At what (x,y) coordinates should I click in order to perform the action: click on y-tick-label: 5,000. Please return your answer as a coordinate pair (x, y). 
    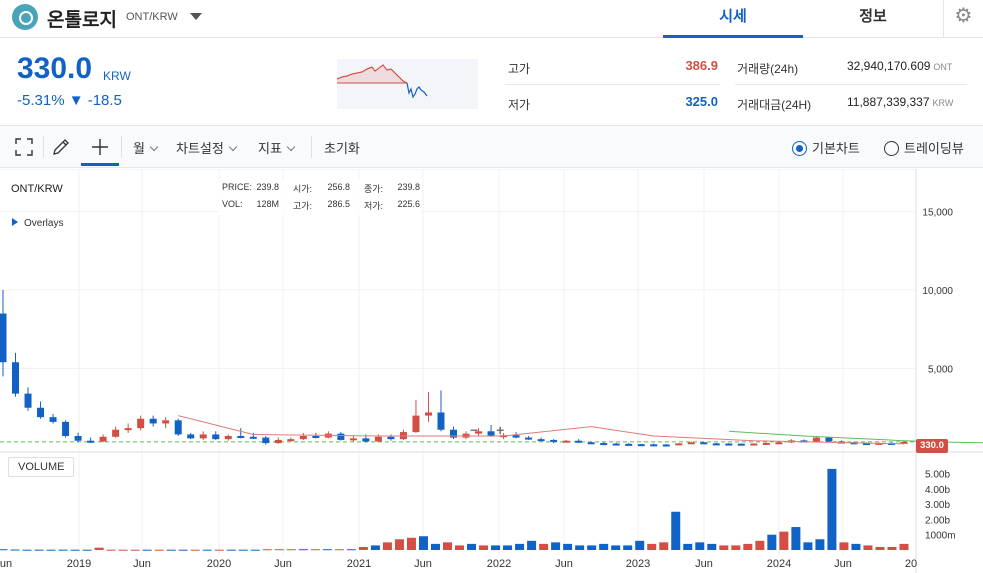
    Looking at the image, I should click on (940, 370).